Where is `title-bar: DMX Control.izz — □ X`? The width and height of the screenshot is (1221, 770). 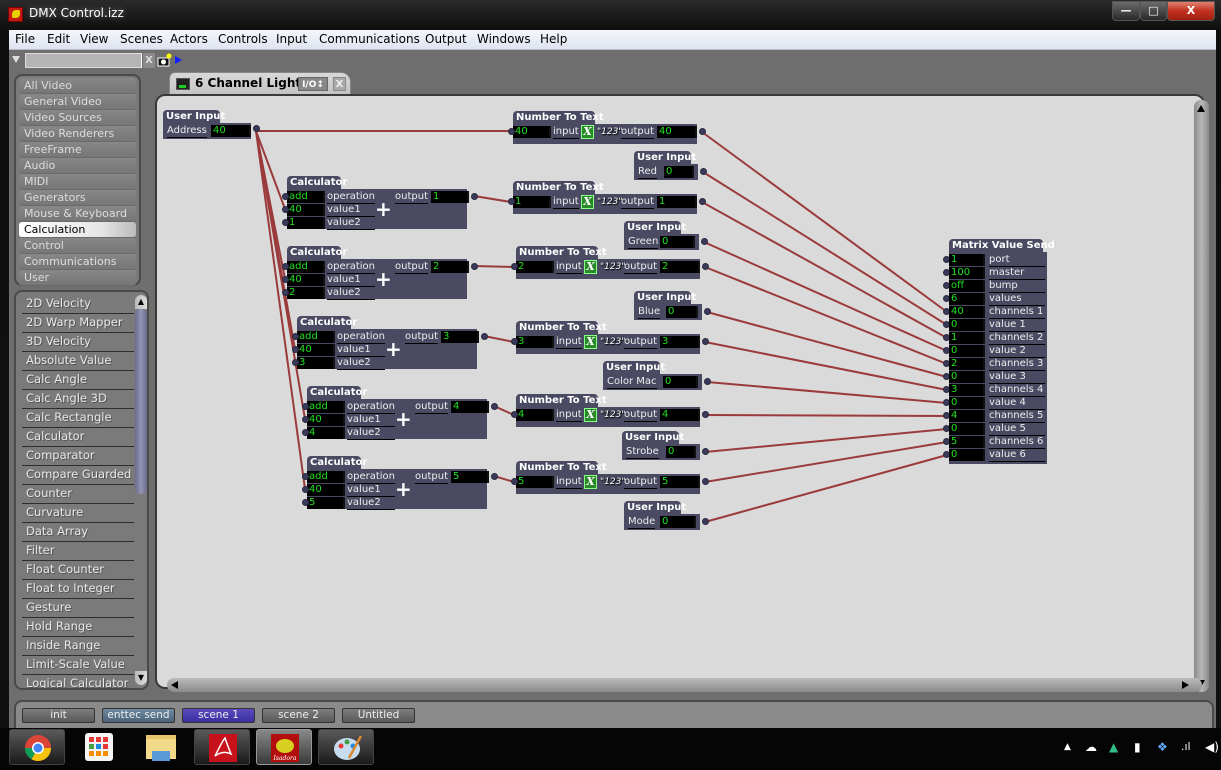 title-bar: DMX Control.izz — □ X is located at coordinates (610, 15).